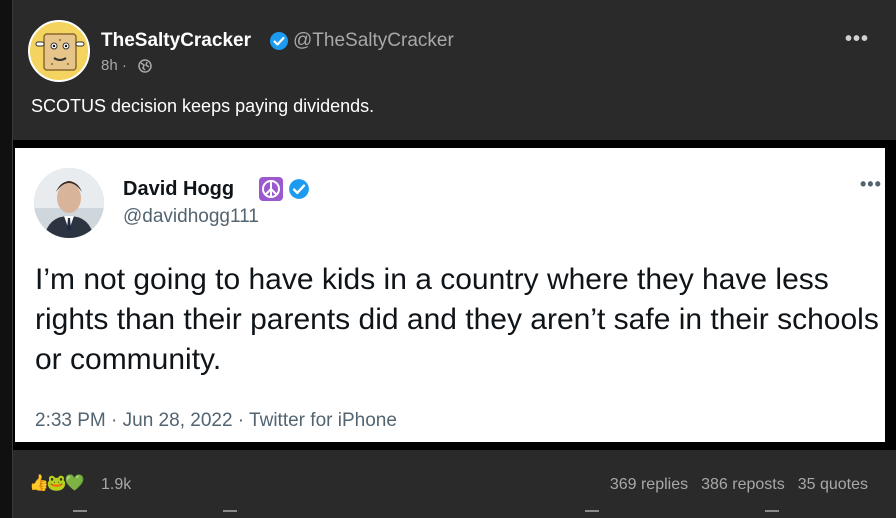  I want to click on globe-icon, so click(145, 68).